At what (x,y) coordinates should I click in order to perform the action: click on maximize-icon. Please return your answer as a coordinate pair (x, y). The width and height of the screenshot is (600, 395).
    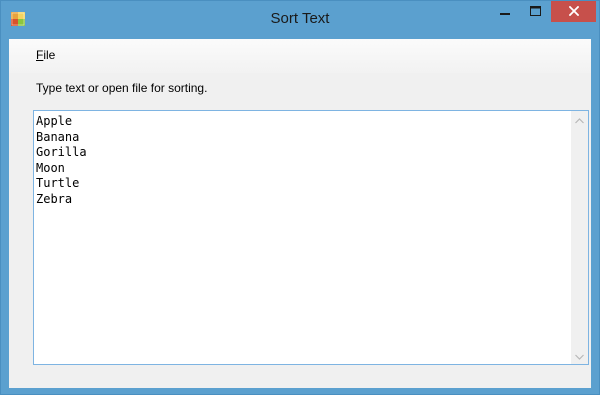
    Looking at the image, I should click on (535, 12).